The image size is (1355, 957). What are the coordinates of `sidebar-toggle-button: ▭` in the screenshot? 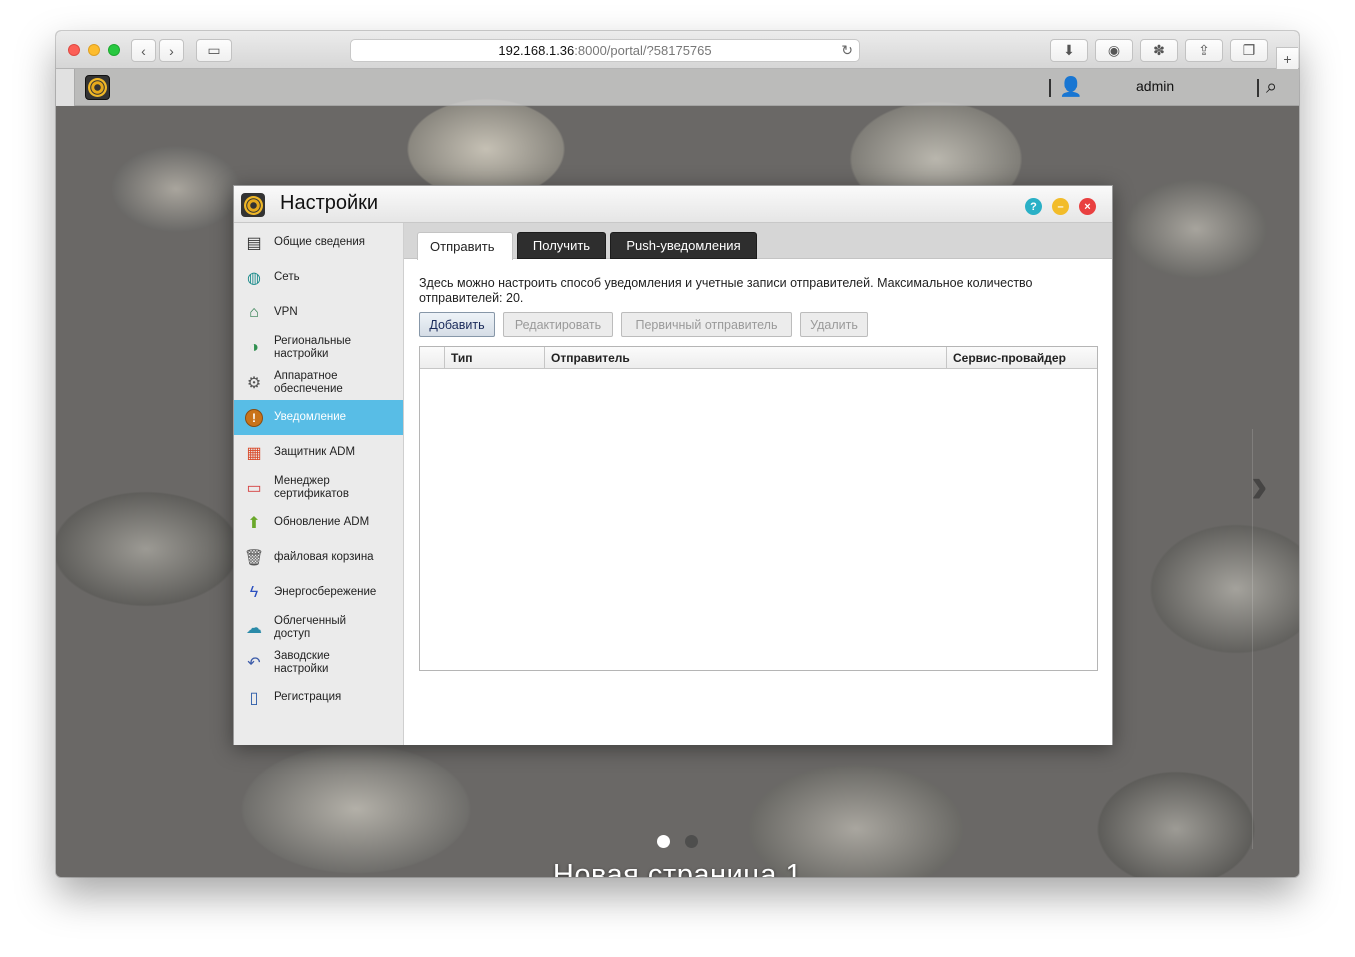 It's located at (214, 50).